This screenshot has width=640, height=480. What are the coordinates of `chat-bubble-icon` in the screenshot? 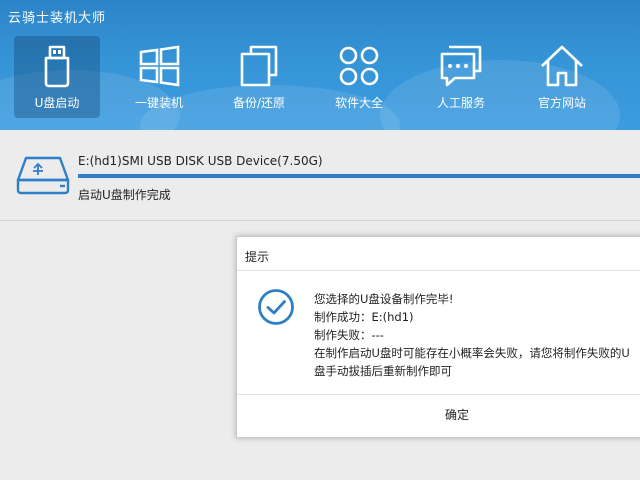 It's located at (461, 66).